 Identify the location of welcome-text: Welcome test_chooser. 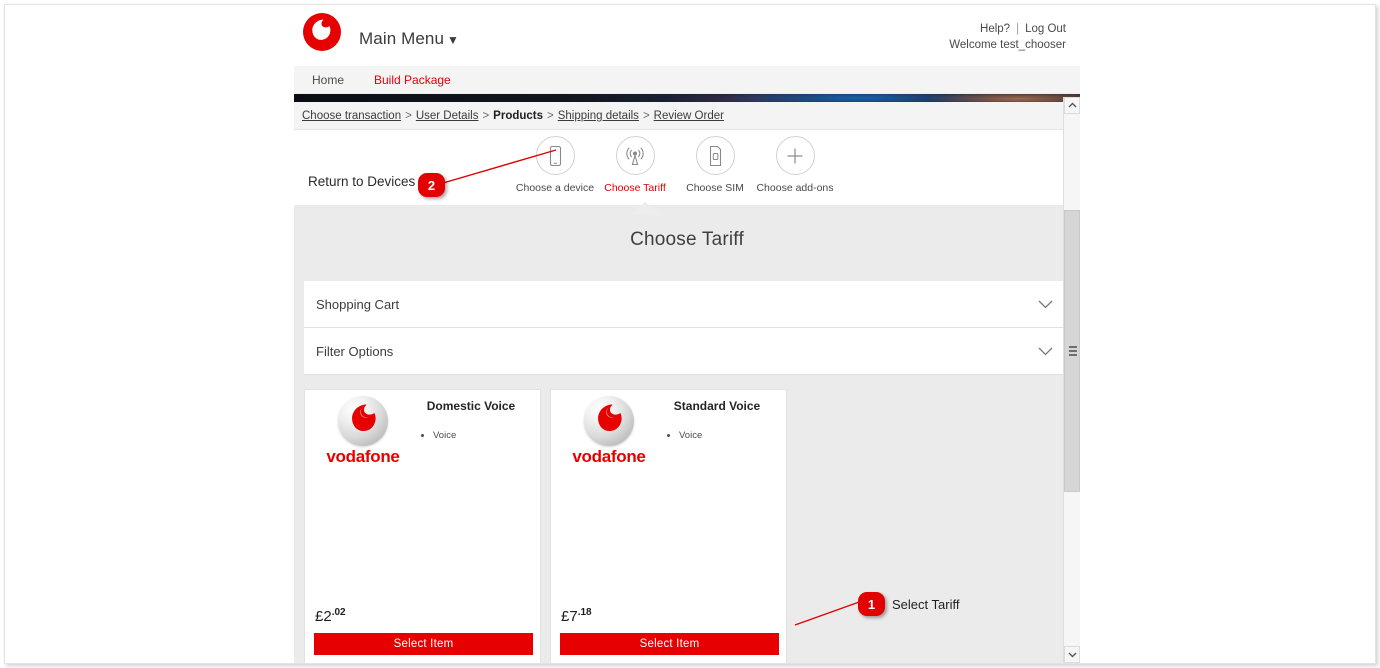
(1007, 45).